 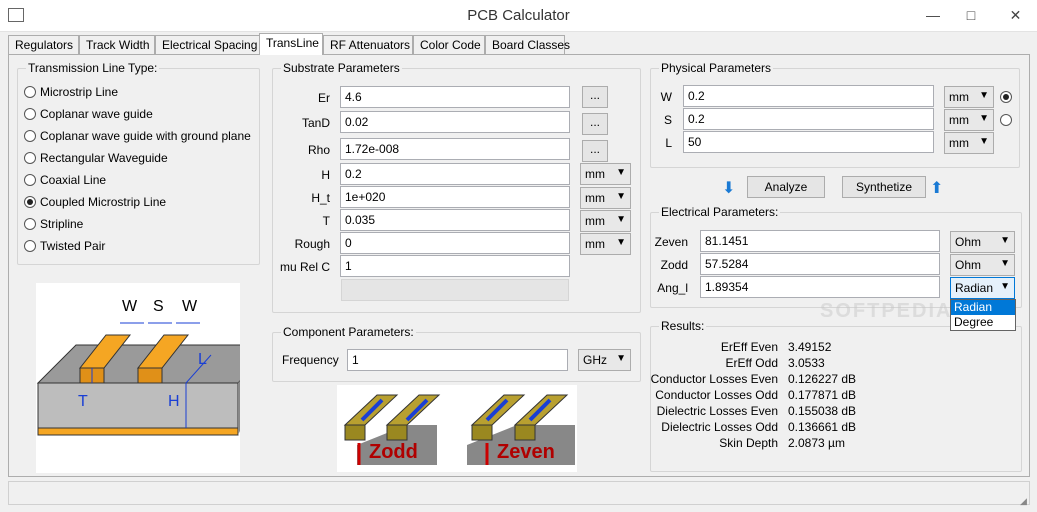 What do you see at coordinates (318, 150) in the screenshot?
I see `rho-label: Rho` at bounding box center [318, 150].